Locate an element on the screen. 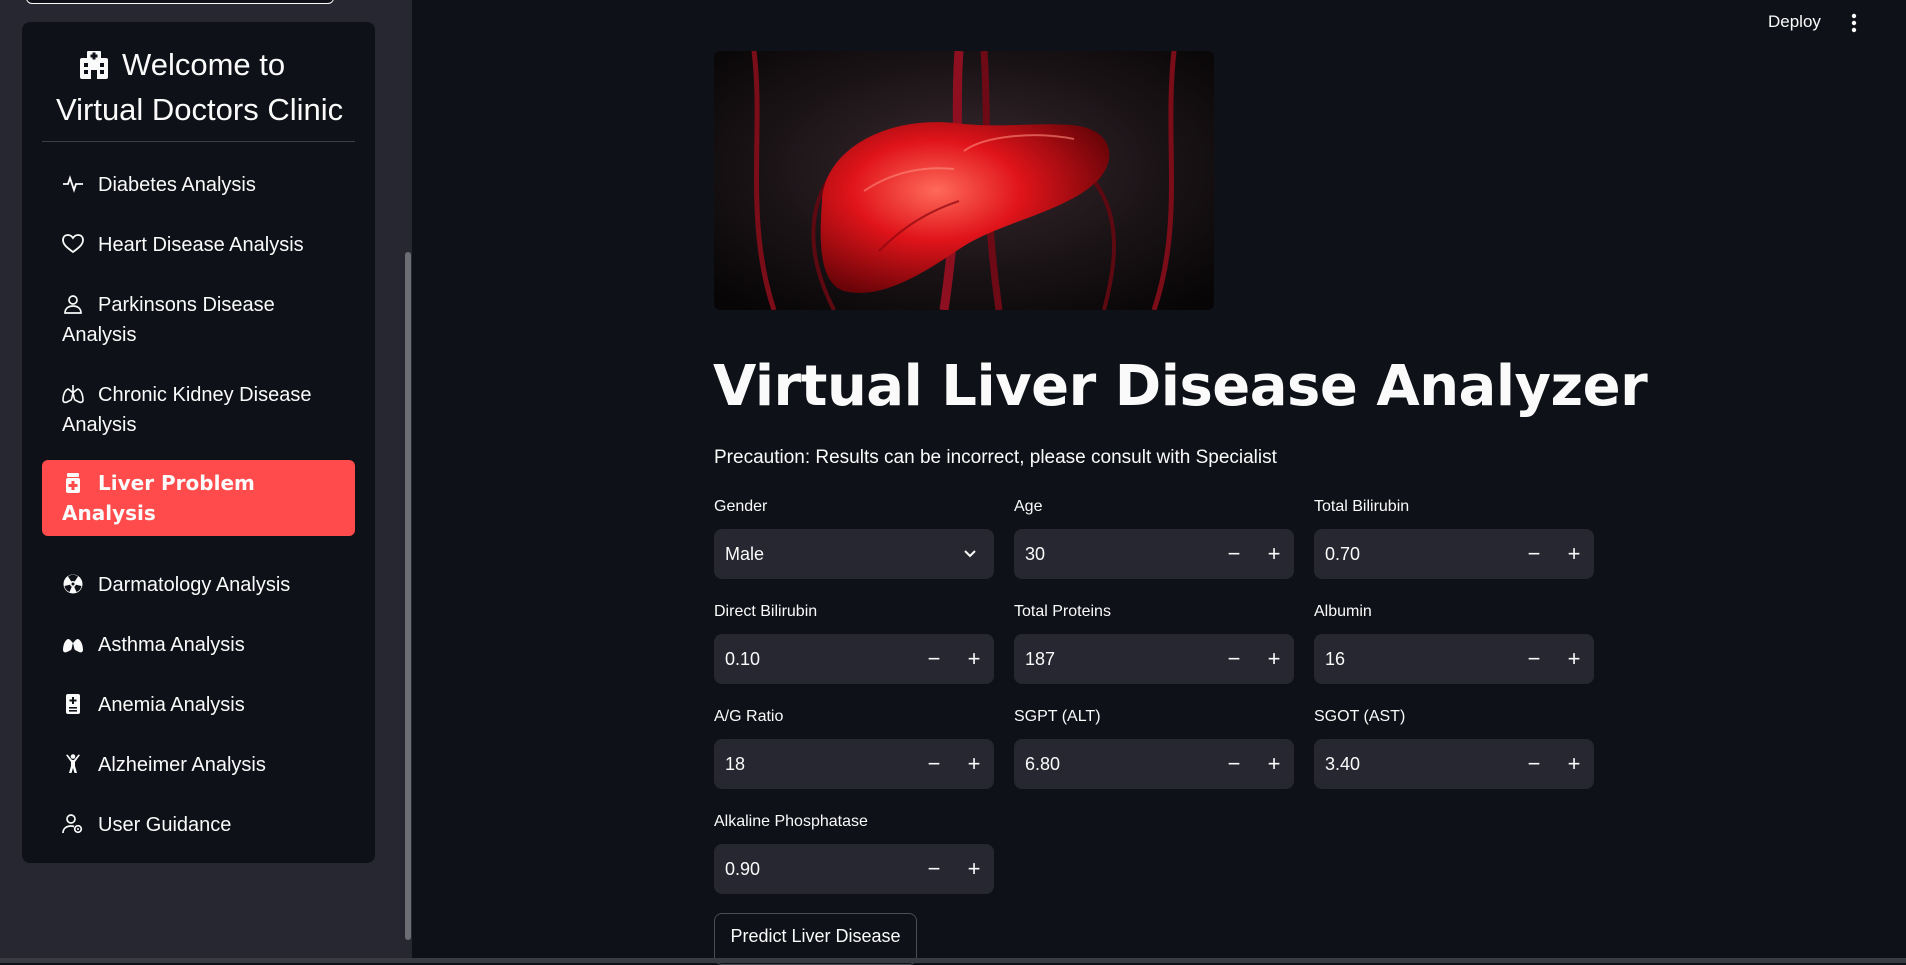 This screenshot has height=965, width=1906. deploy-button: Deploy is located at coordinates (1794, 22).